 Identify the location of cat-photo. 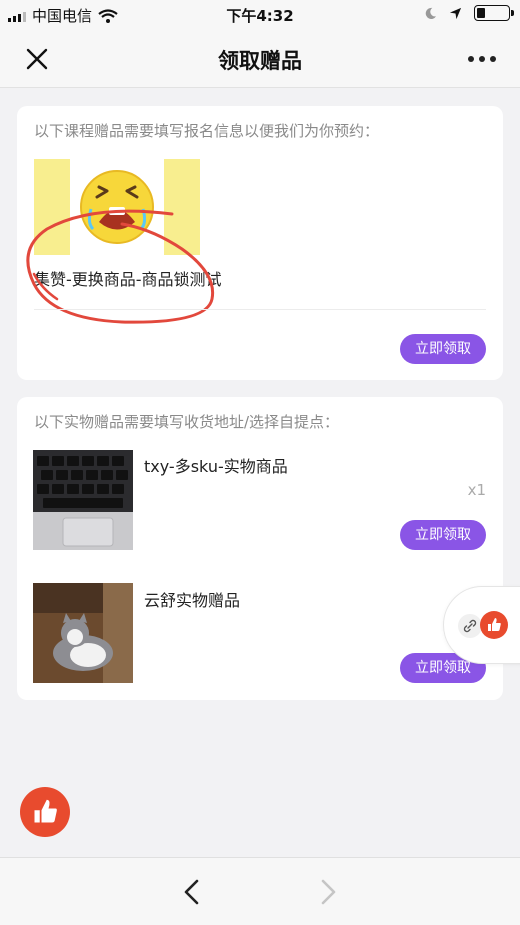
(83, 633).